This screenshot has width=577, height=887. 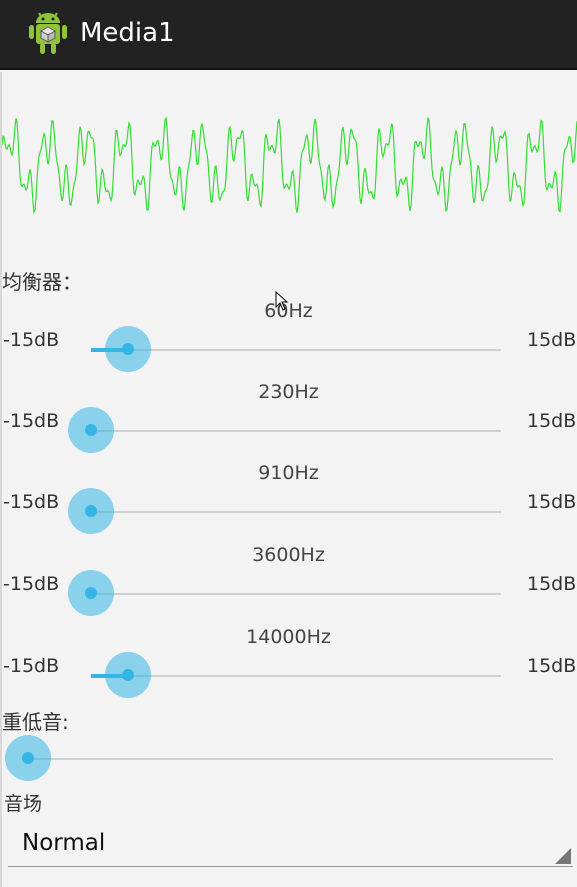 I want to click on bass-boost-thumb, so click(x=28, y=758).